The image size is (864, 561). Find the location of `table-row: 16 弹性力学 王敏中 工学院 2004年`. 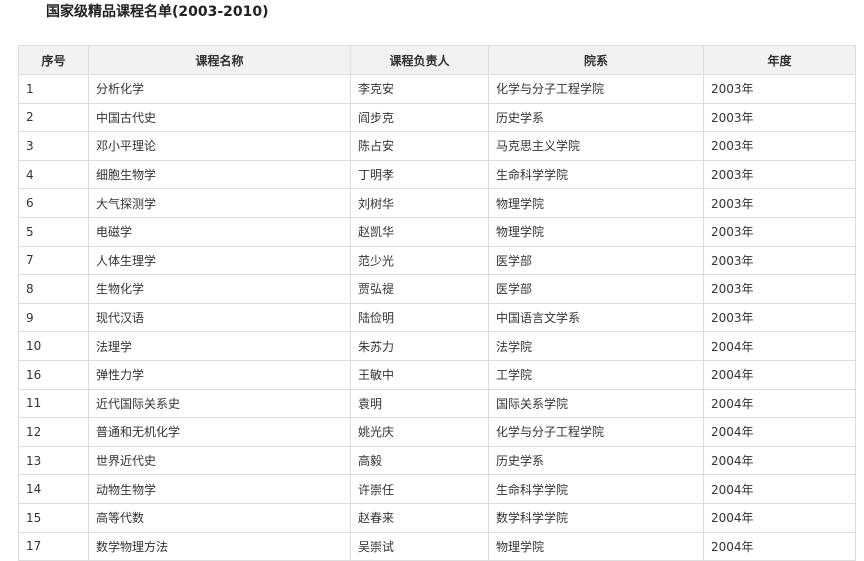

table-row: 16 弹性力学 王敏中 工学院 2004年 is located at coordinates (437, 374).